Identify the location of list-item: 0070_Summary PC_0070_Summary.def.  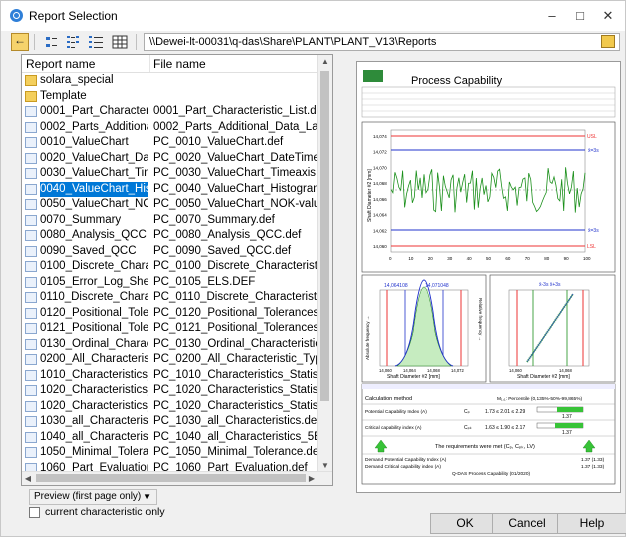
(170, 221).